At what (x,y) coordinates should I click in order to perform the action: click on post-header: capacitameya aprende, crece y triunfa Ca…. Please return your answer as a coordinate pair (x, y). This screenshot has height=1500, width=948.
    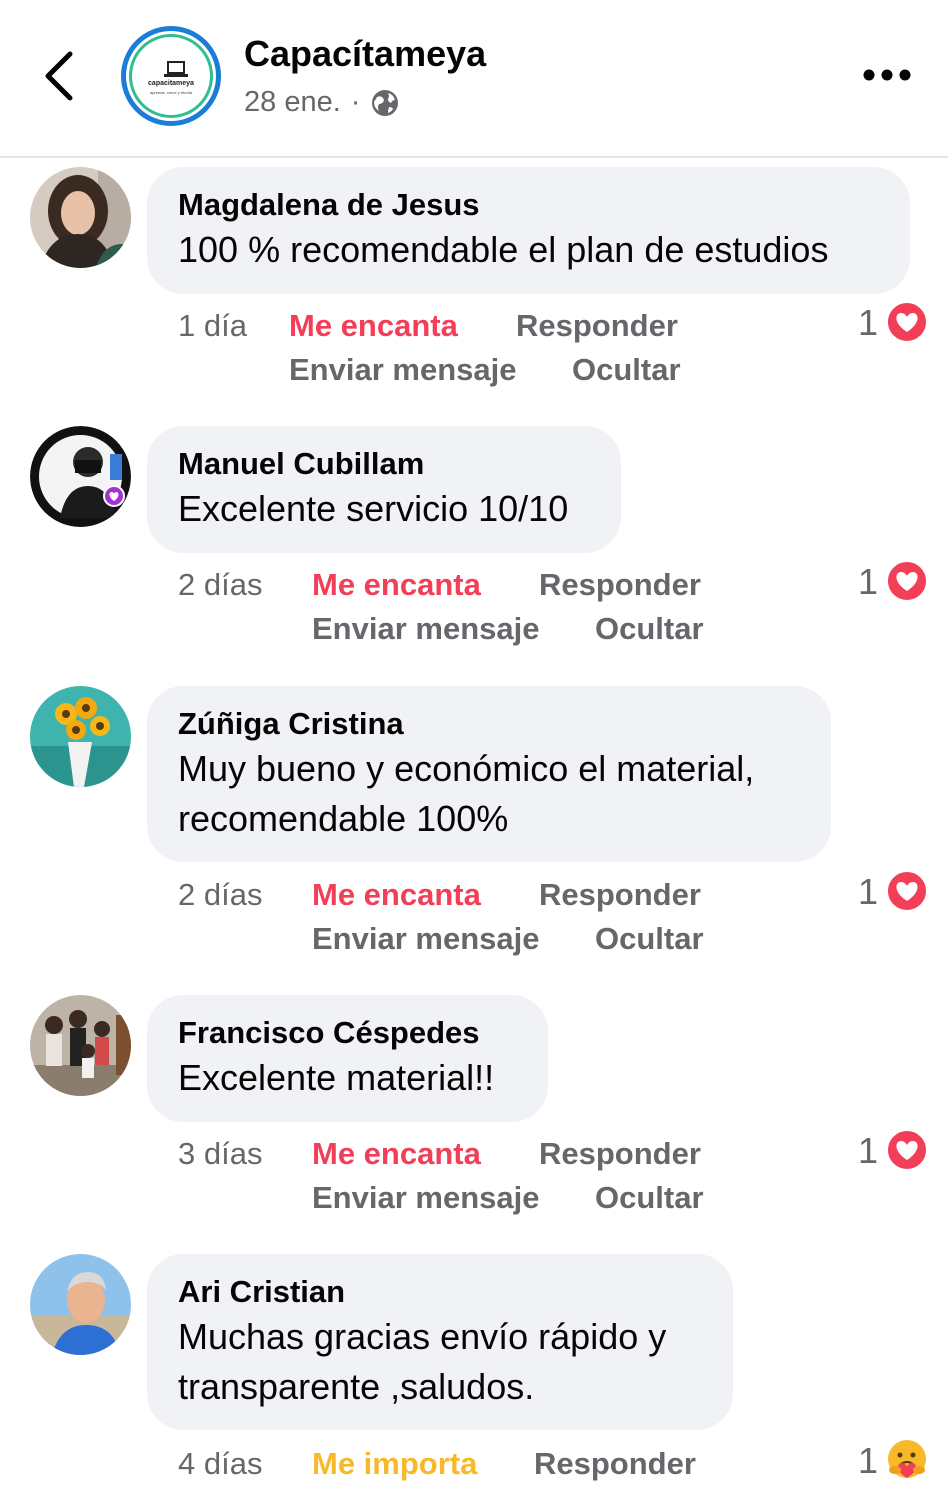
    Looking at the image, I should click on (474, 79).